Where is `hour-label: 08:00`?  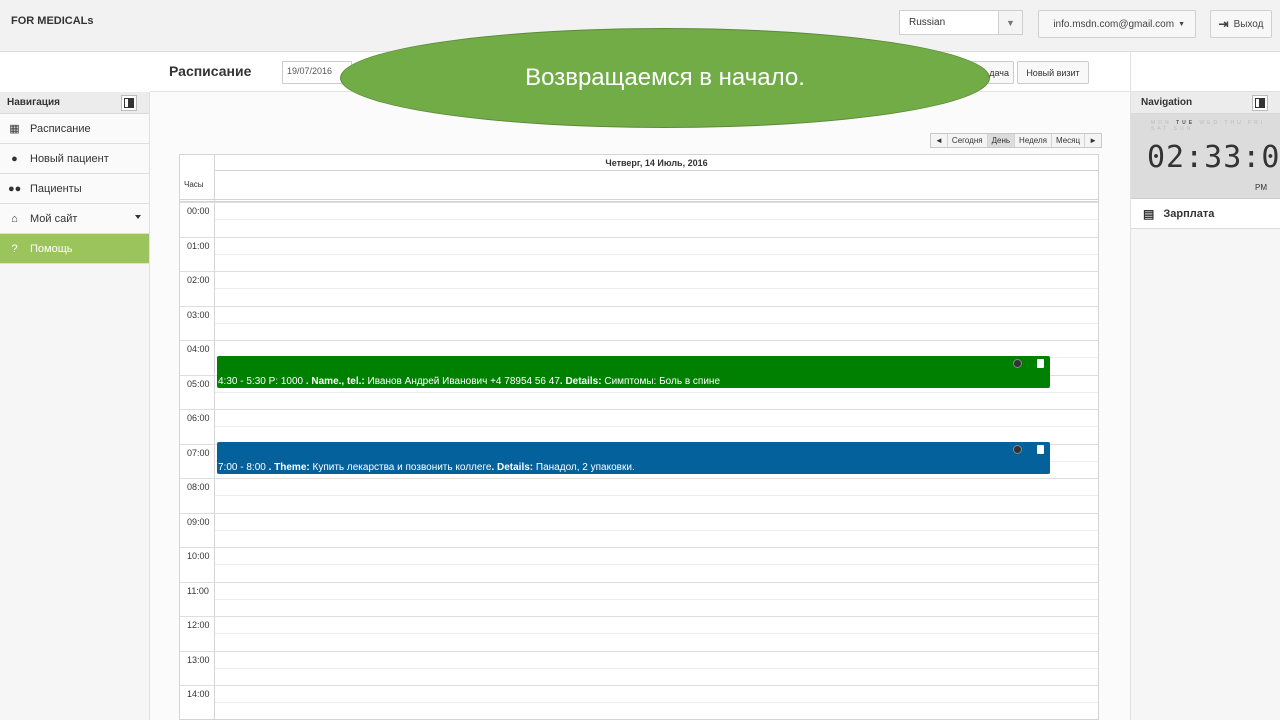
hour-label: 08:00 is located at coordinates (198, 487).